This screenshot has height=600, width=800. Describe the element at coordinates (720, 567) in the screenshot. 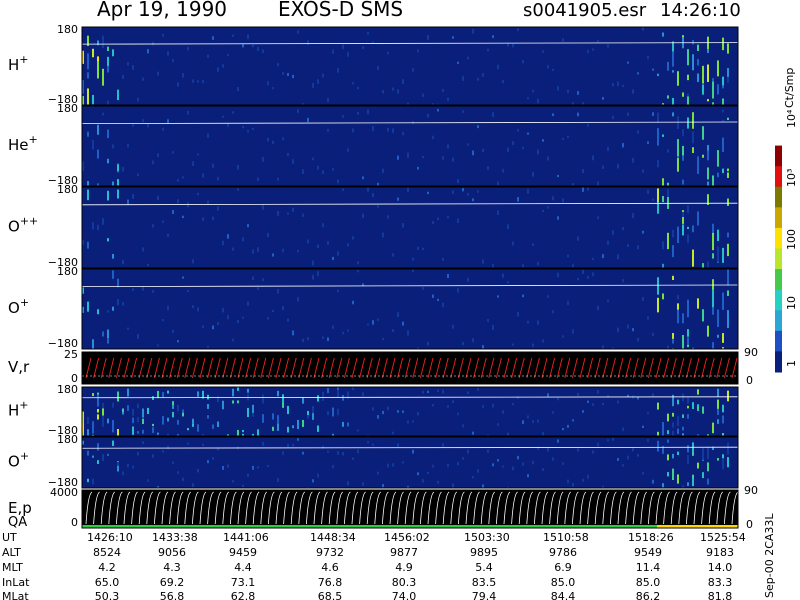

I see `ephemeris-value-mlt: 14.0` at that location.